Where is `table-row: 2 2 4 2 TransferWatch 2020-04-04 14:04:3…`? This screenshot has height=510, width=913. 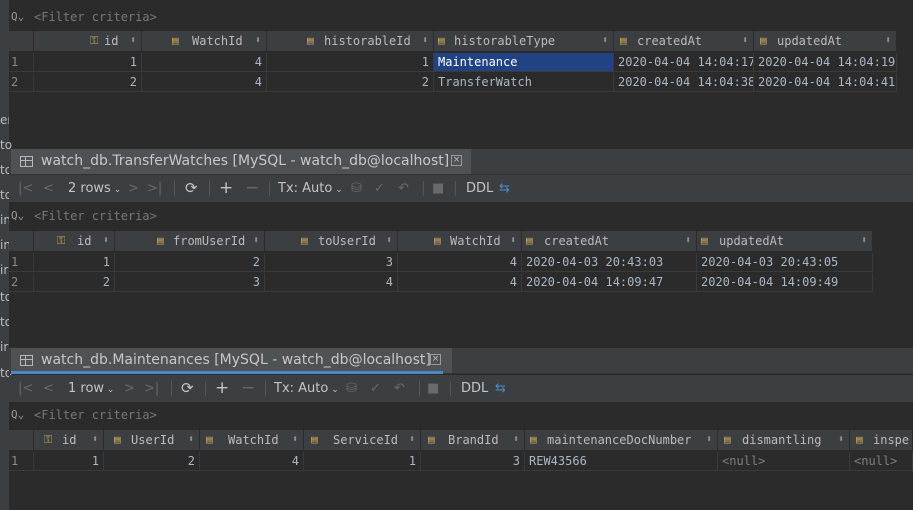 table-row: 2 2 4 2 TransferWatch 2020-04-04 14:04:3… is located at coordinates (453, 82).